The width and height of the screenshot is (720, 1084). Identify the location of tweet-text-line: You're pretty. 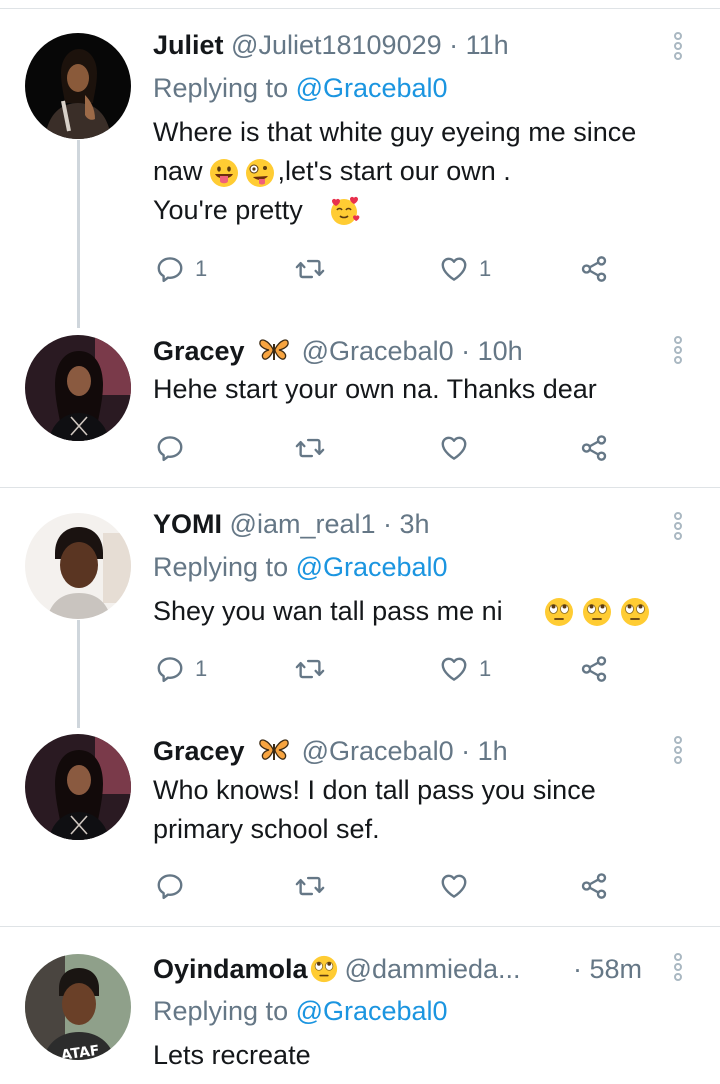
(228, 210).